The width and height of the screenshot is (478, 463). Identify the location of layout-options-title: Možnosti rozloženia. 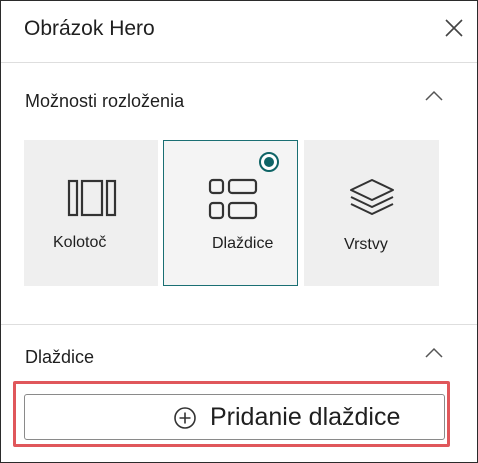
(105, 101).